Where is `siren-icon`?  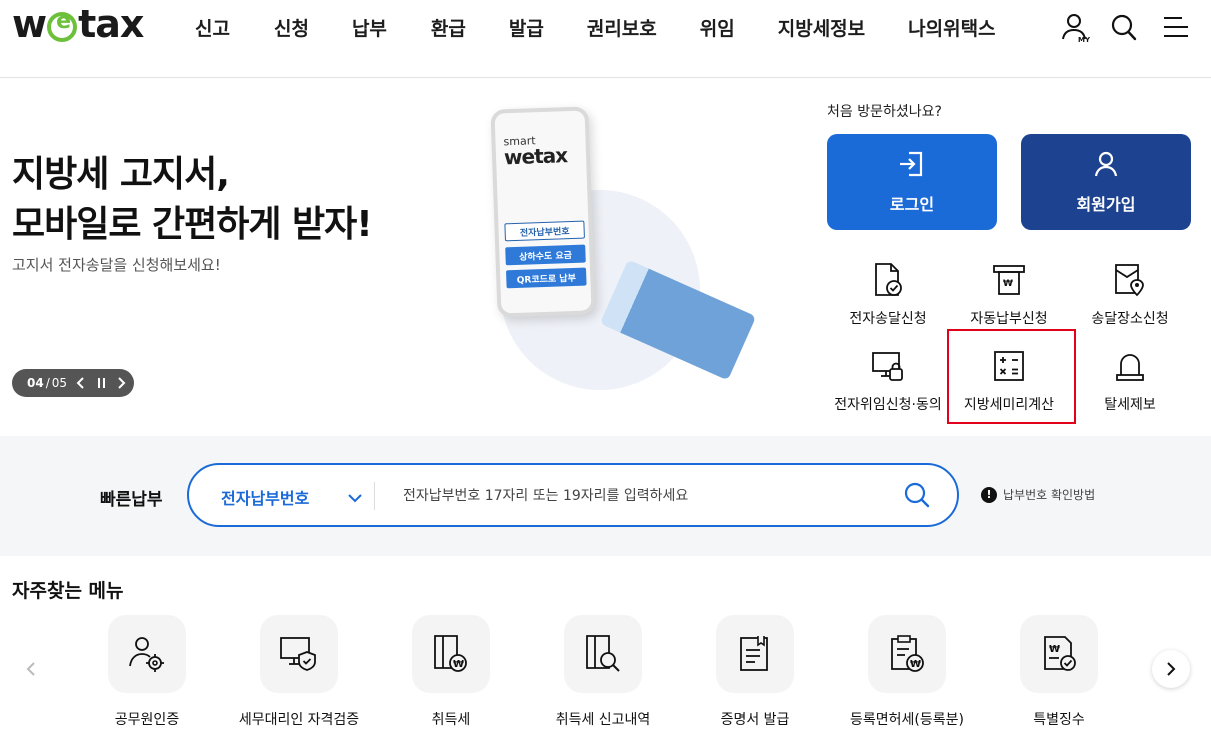 siren-icon is located at coordinates (1130, 366).